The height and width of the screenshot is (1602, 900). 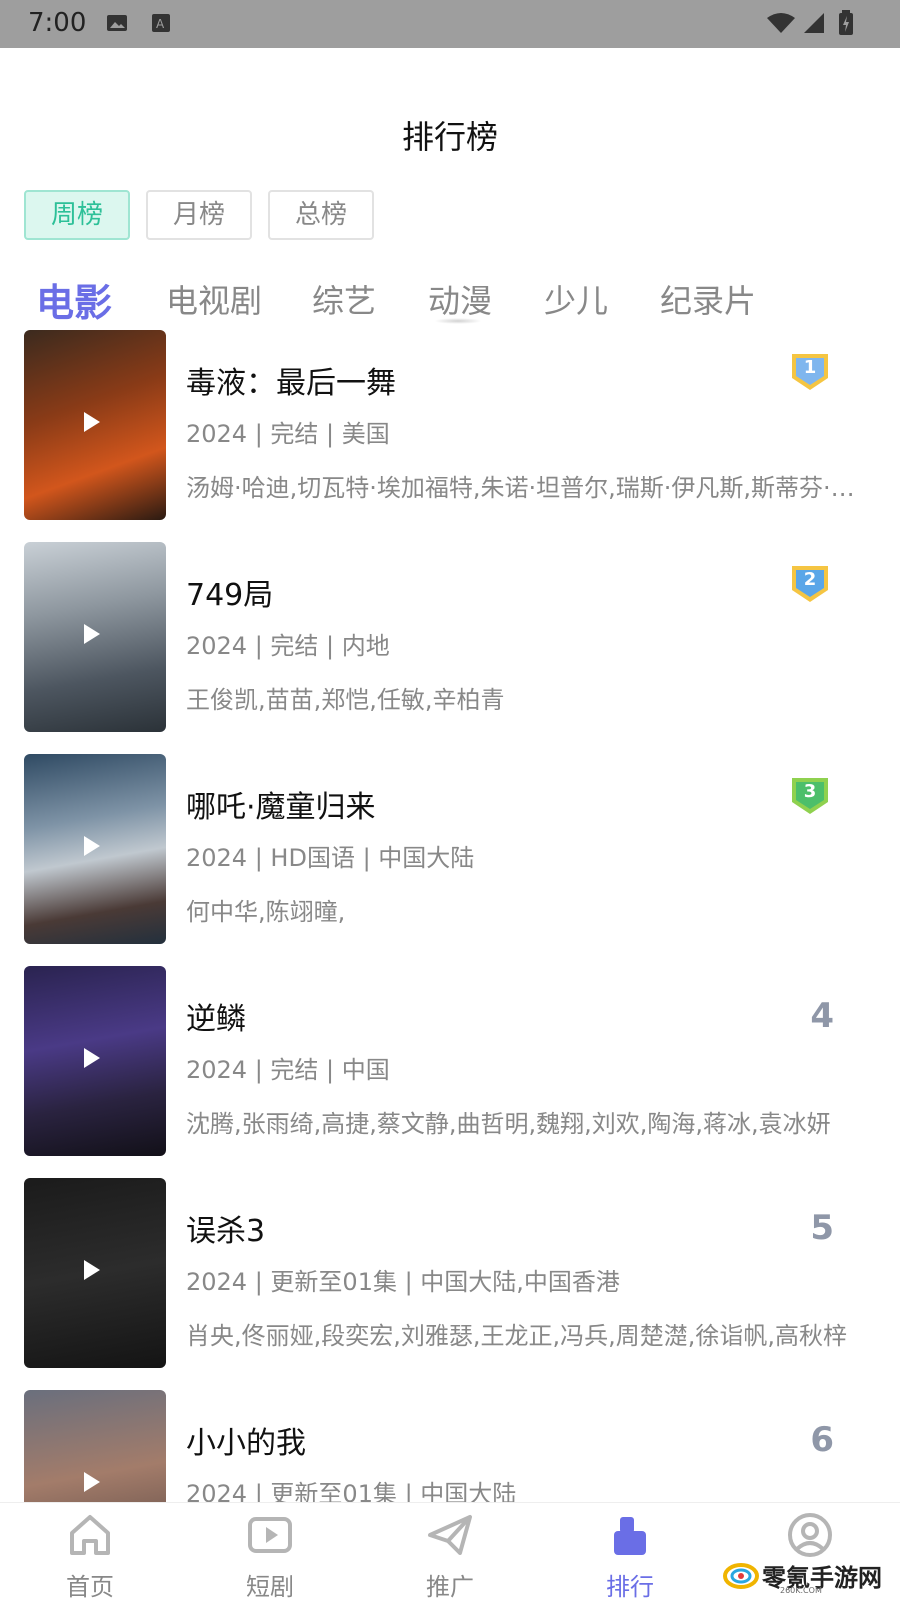 I want to click on item-meta: 2024 | HD国语 | 中国大陆, so click(x=330, y=858).